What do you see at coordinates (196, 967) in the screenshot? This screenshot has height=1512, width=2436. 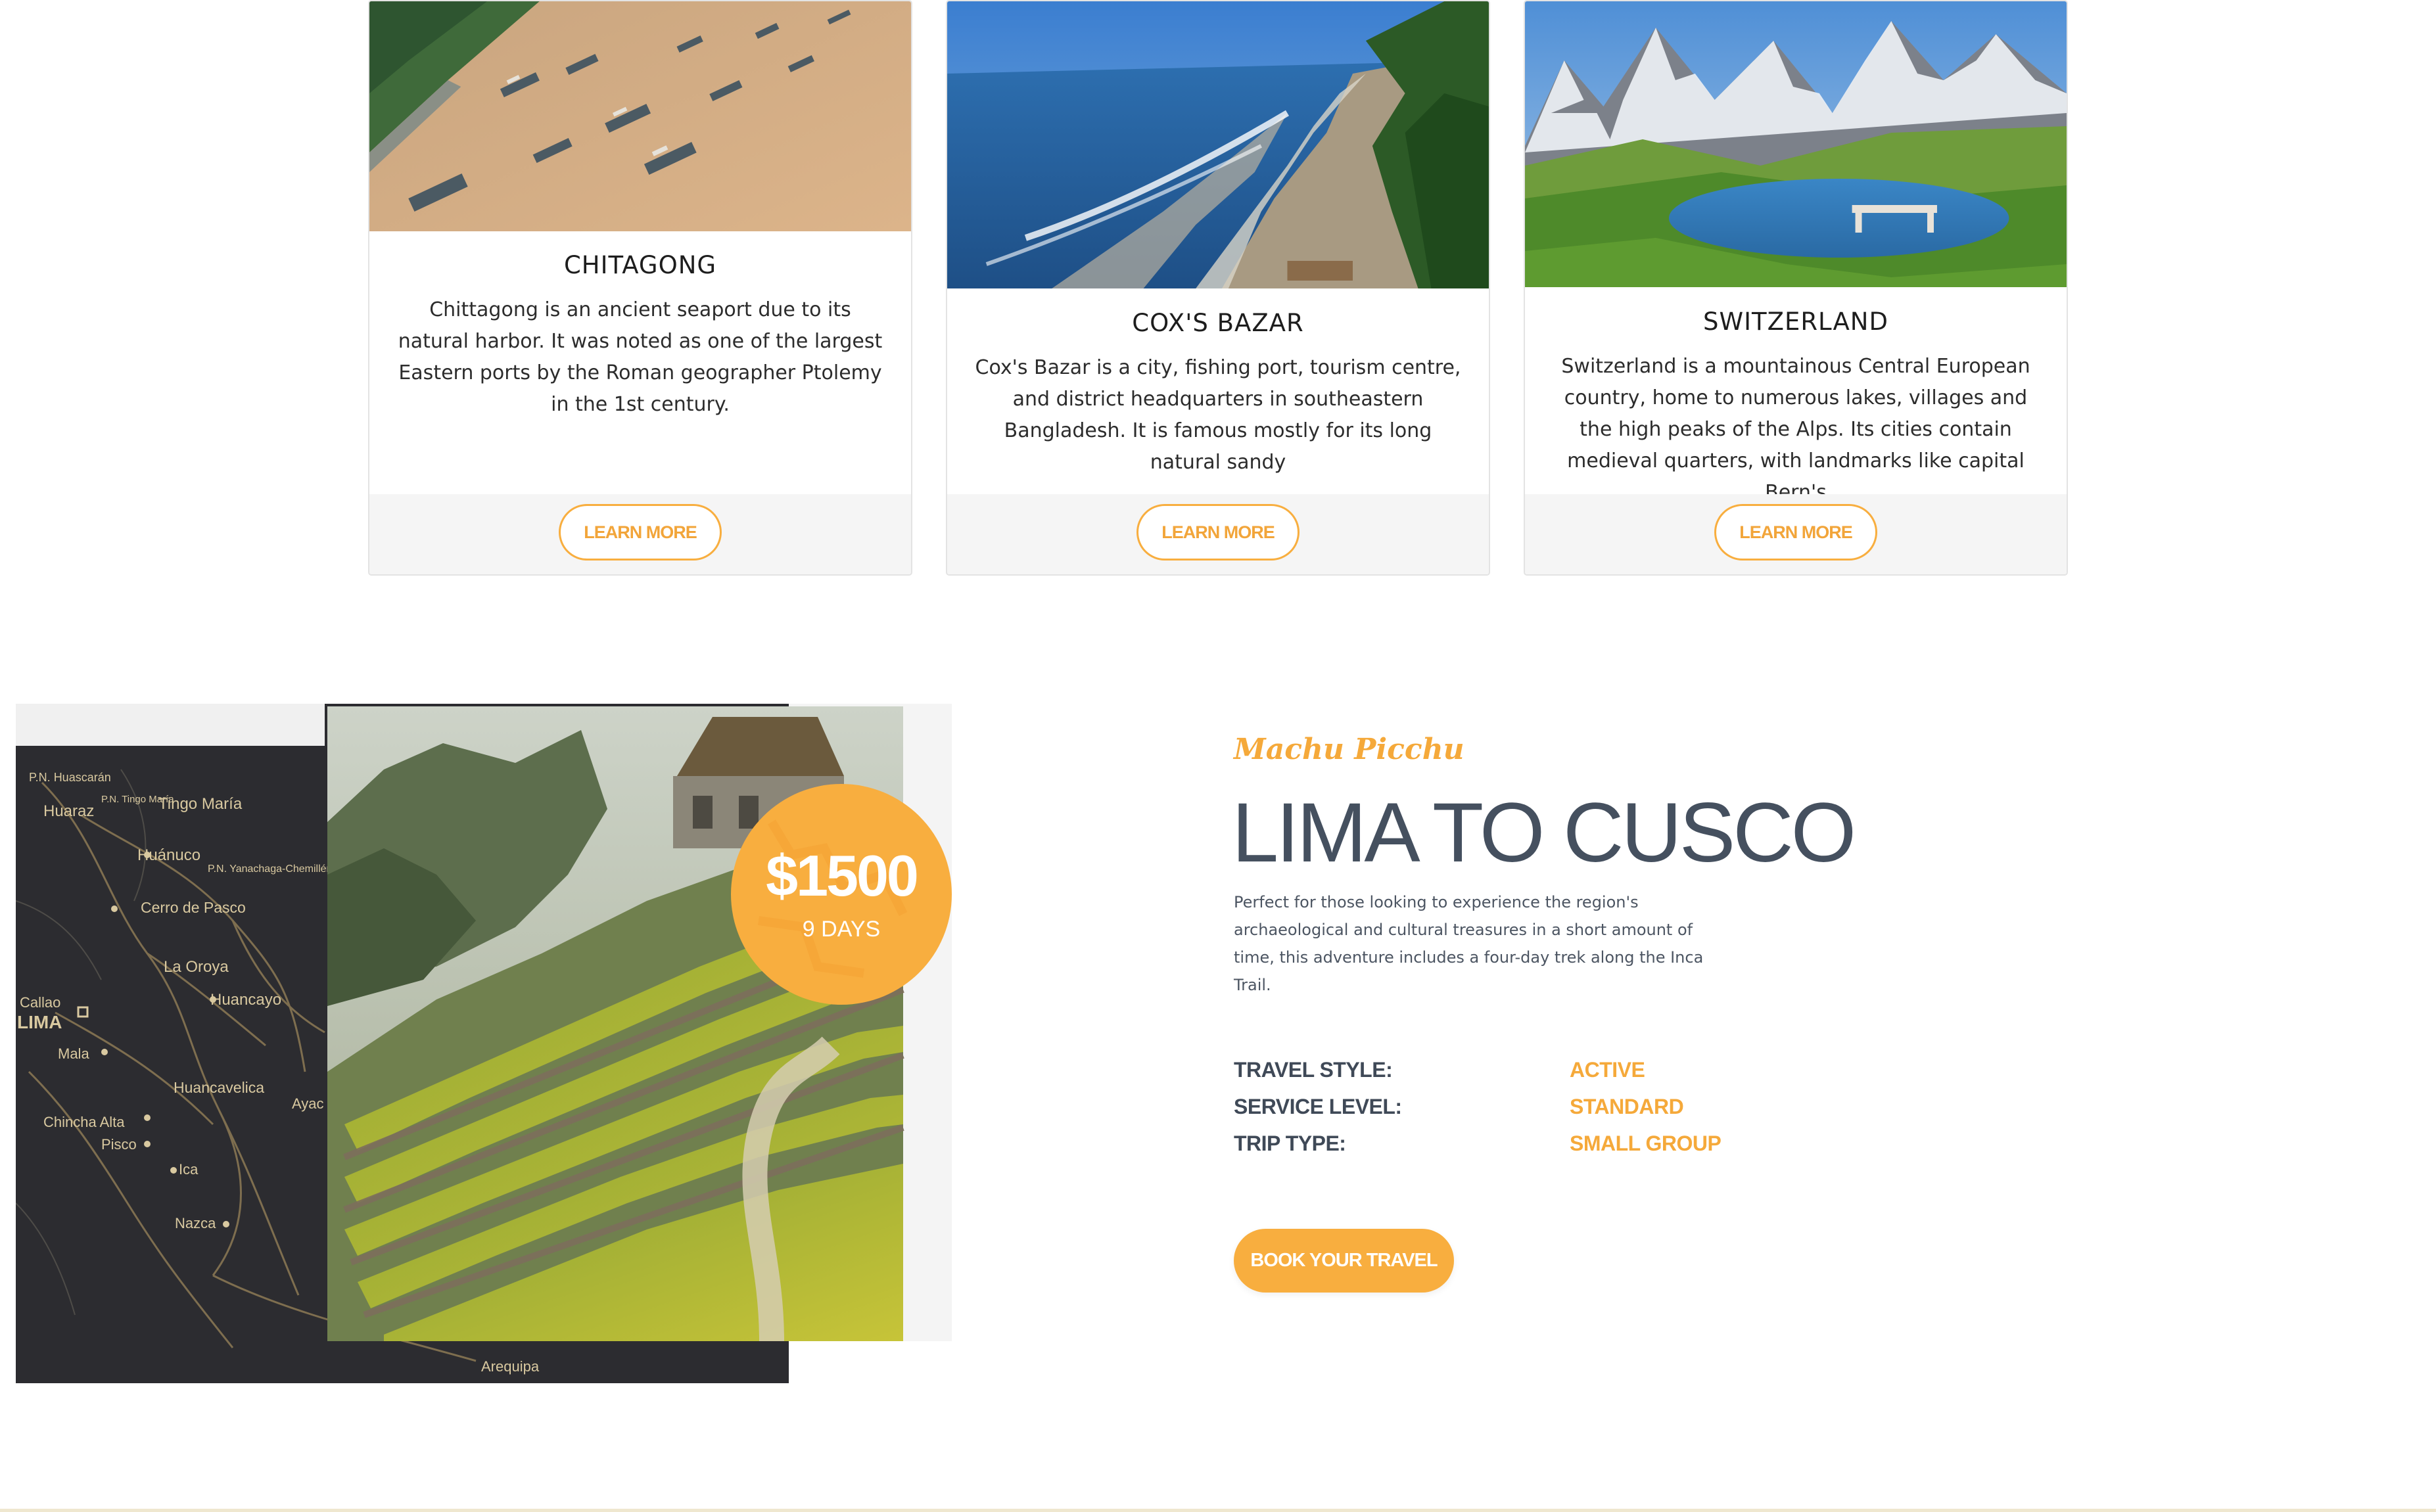 I see `map-label: La Oroya` at bounding box center [196, 967].